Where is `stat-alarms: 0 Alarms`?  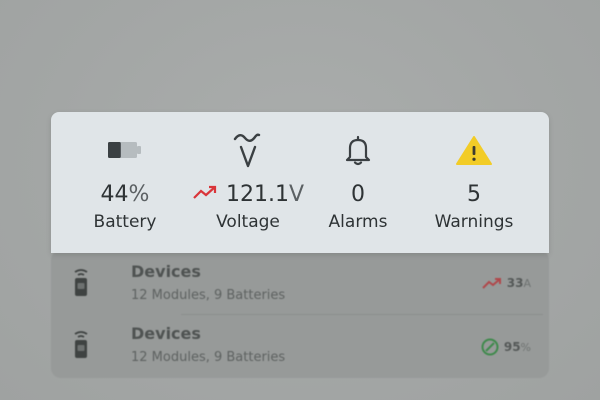
stat-alarms: 0 Alarms is located at coordinates (358, 182).